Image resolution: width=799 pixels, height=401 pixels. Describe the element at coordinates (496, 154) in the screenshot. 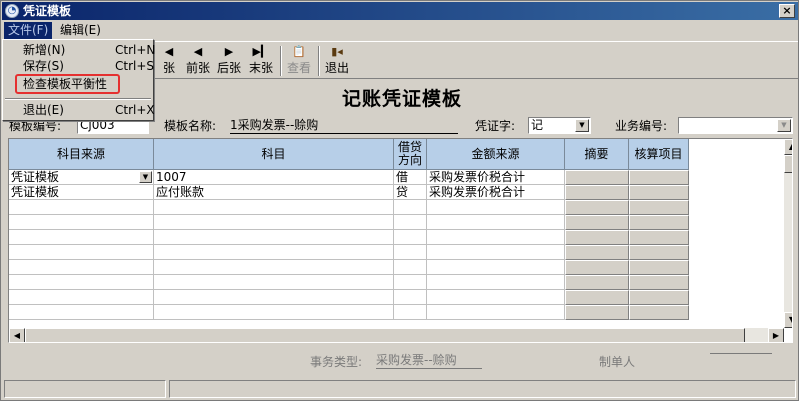

I see `col-header-amount-source: 金额来源` at that location.